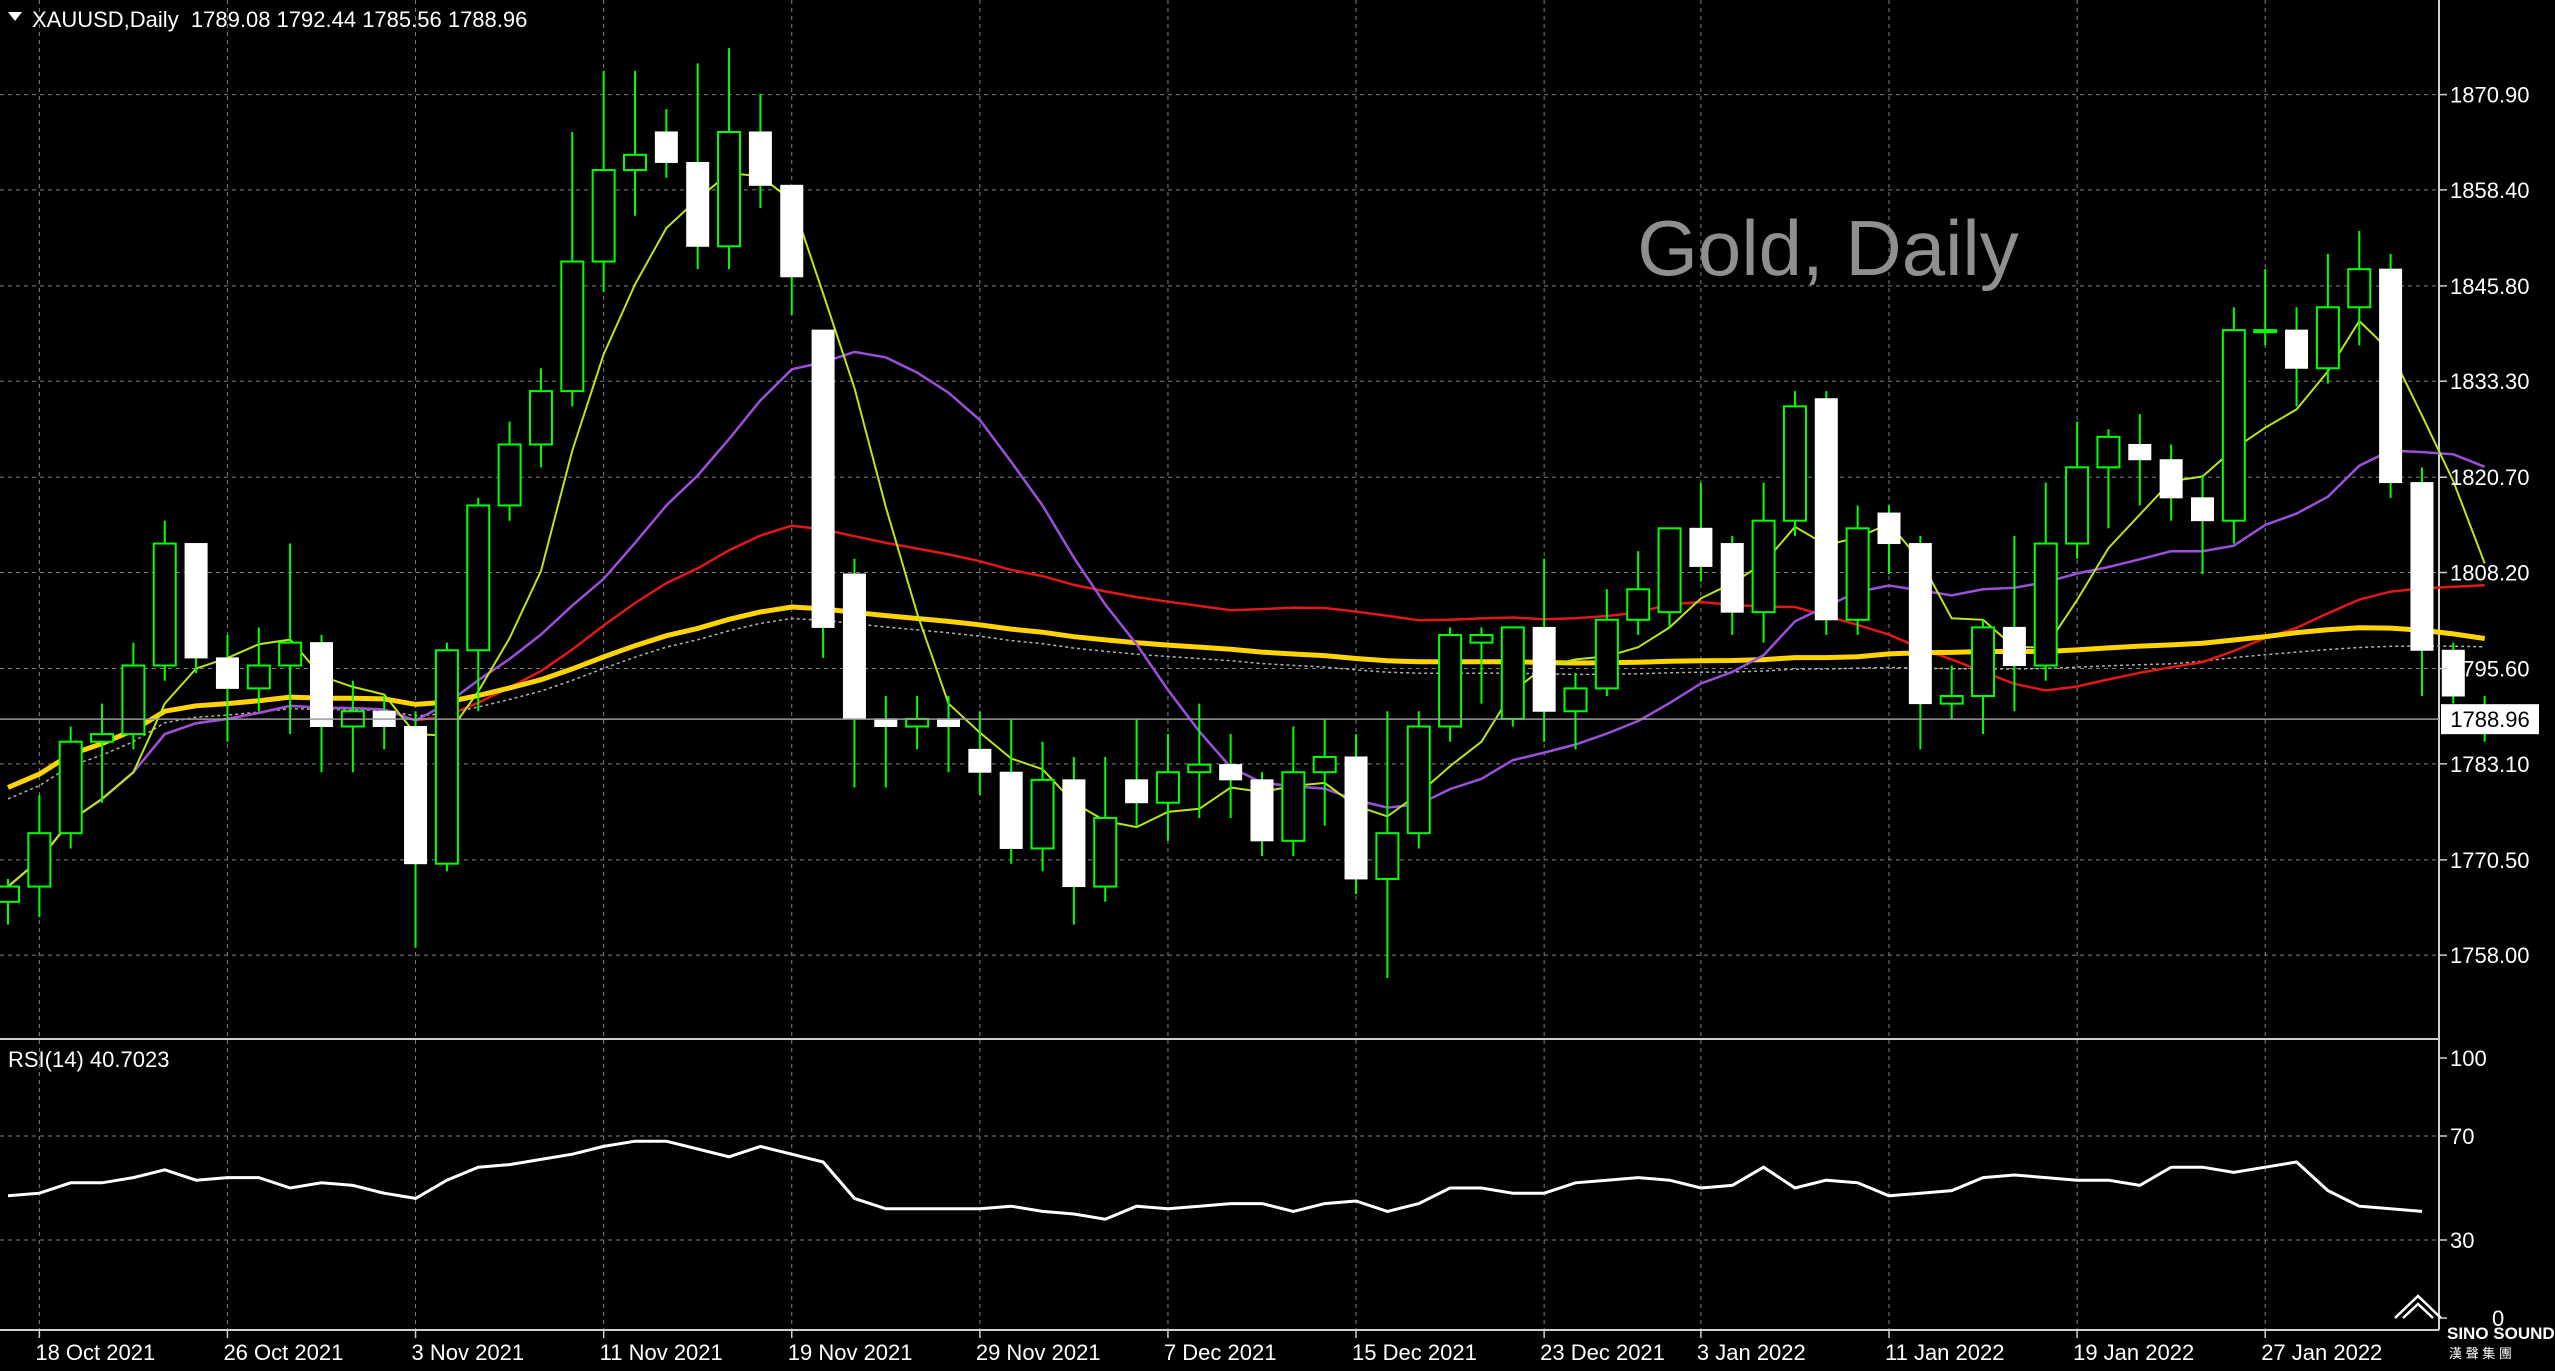 The image size is (2555, 1371). I want to click on time-tick-label: 26 Oct 2021, so click(283, 1352).